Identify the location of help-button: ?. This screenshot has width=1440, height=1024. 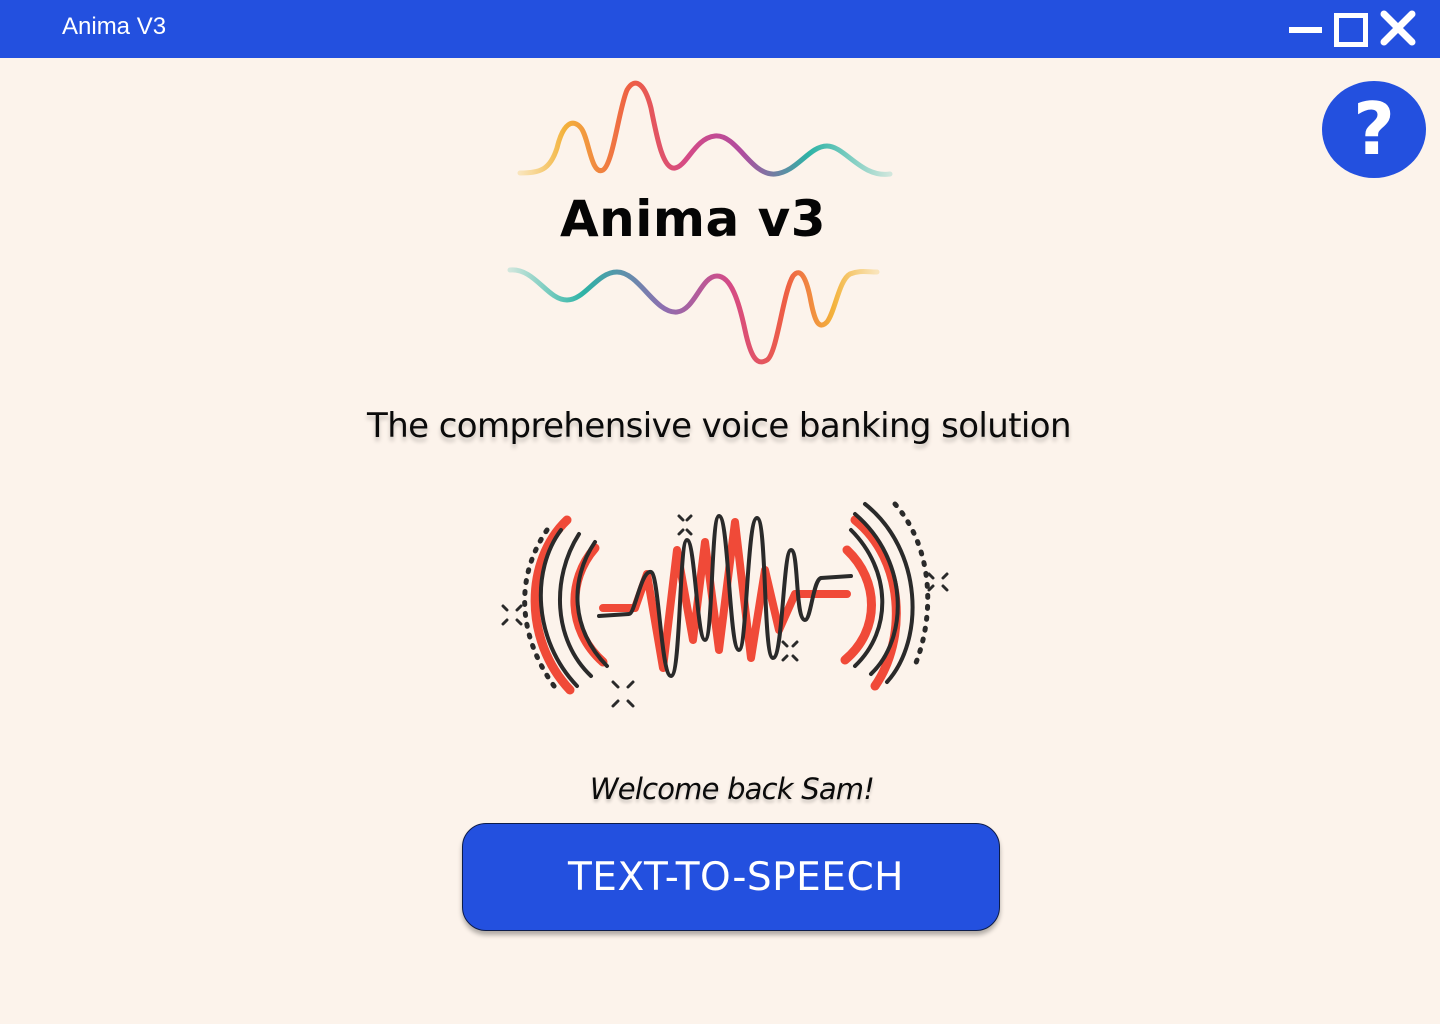
(1374, 129).